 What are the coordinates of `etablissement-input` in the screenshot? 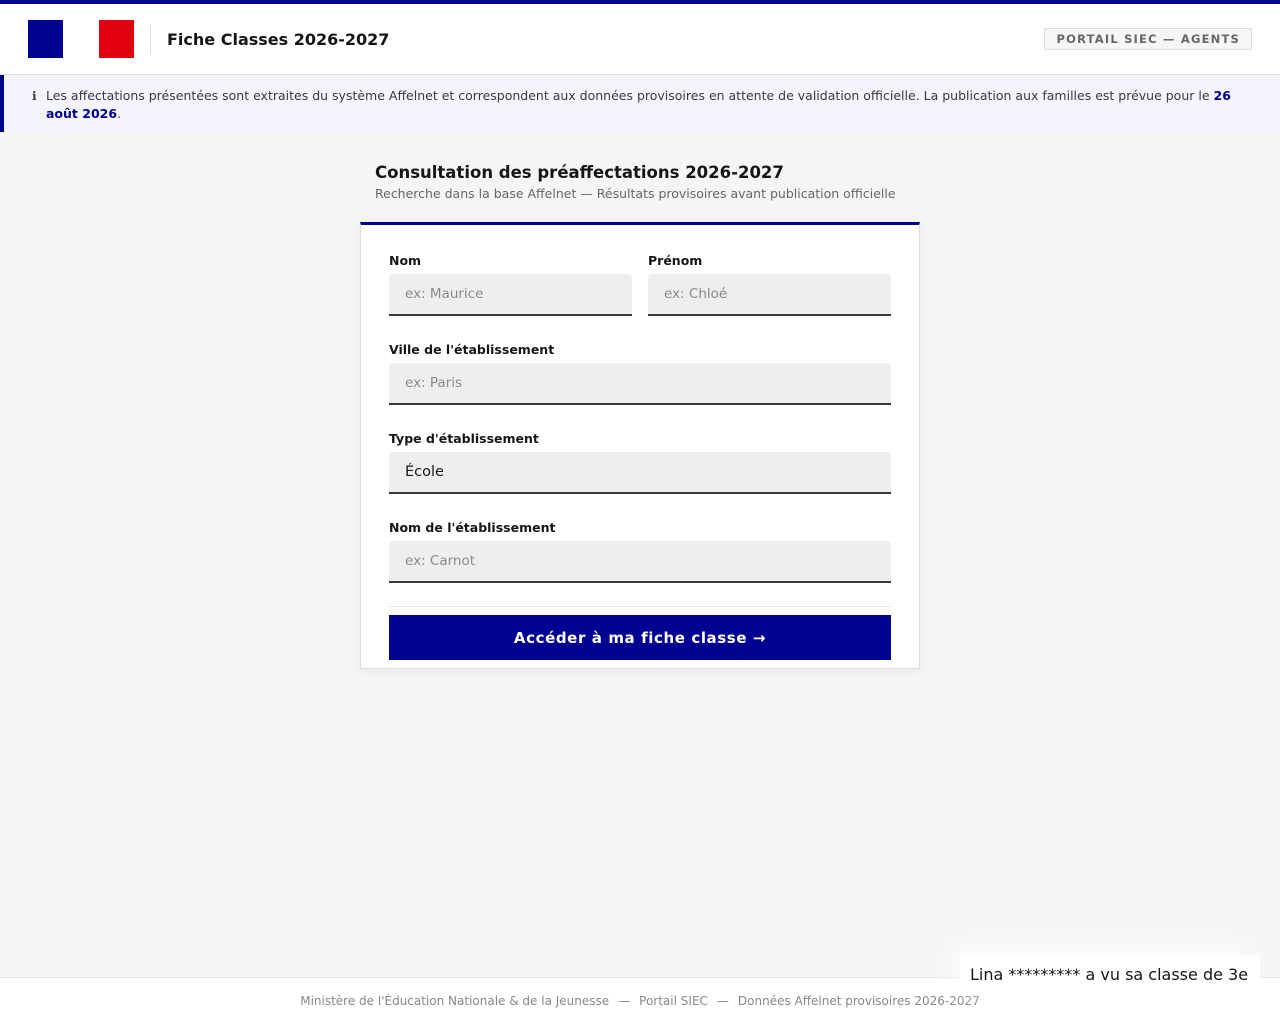 It's located at (640, 562).